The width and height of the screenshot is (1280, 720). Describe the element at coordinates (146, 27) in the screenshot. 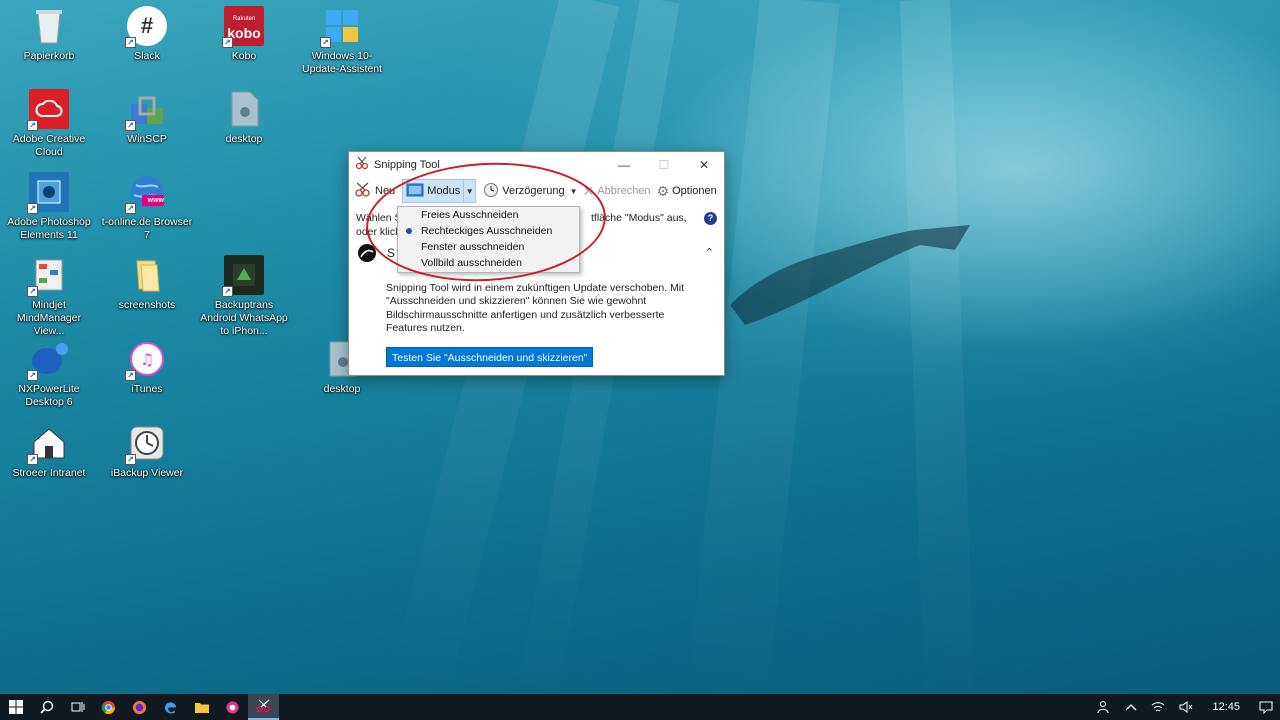

I see `slack-icon: # ↗` at that location.